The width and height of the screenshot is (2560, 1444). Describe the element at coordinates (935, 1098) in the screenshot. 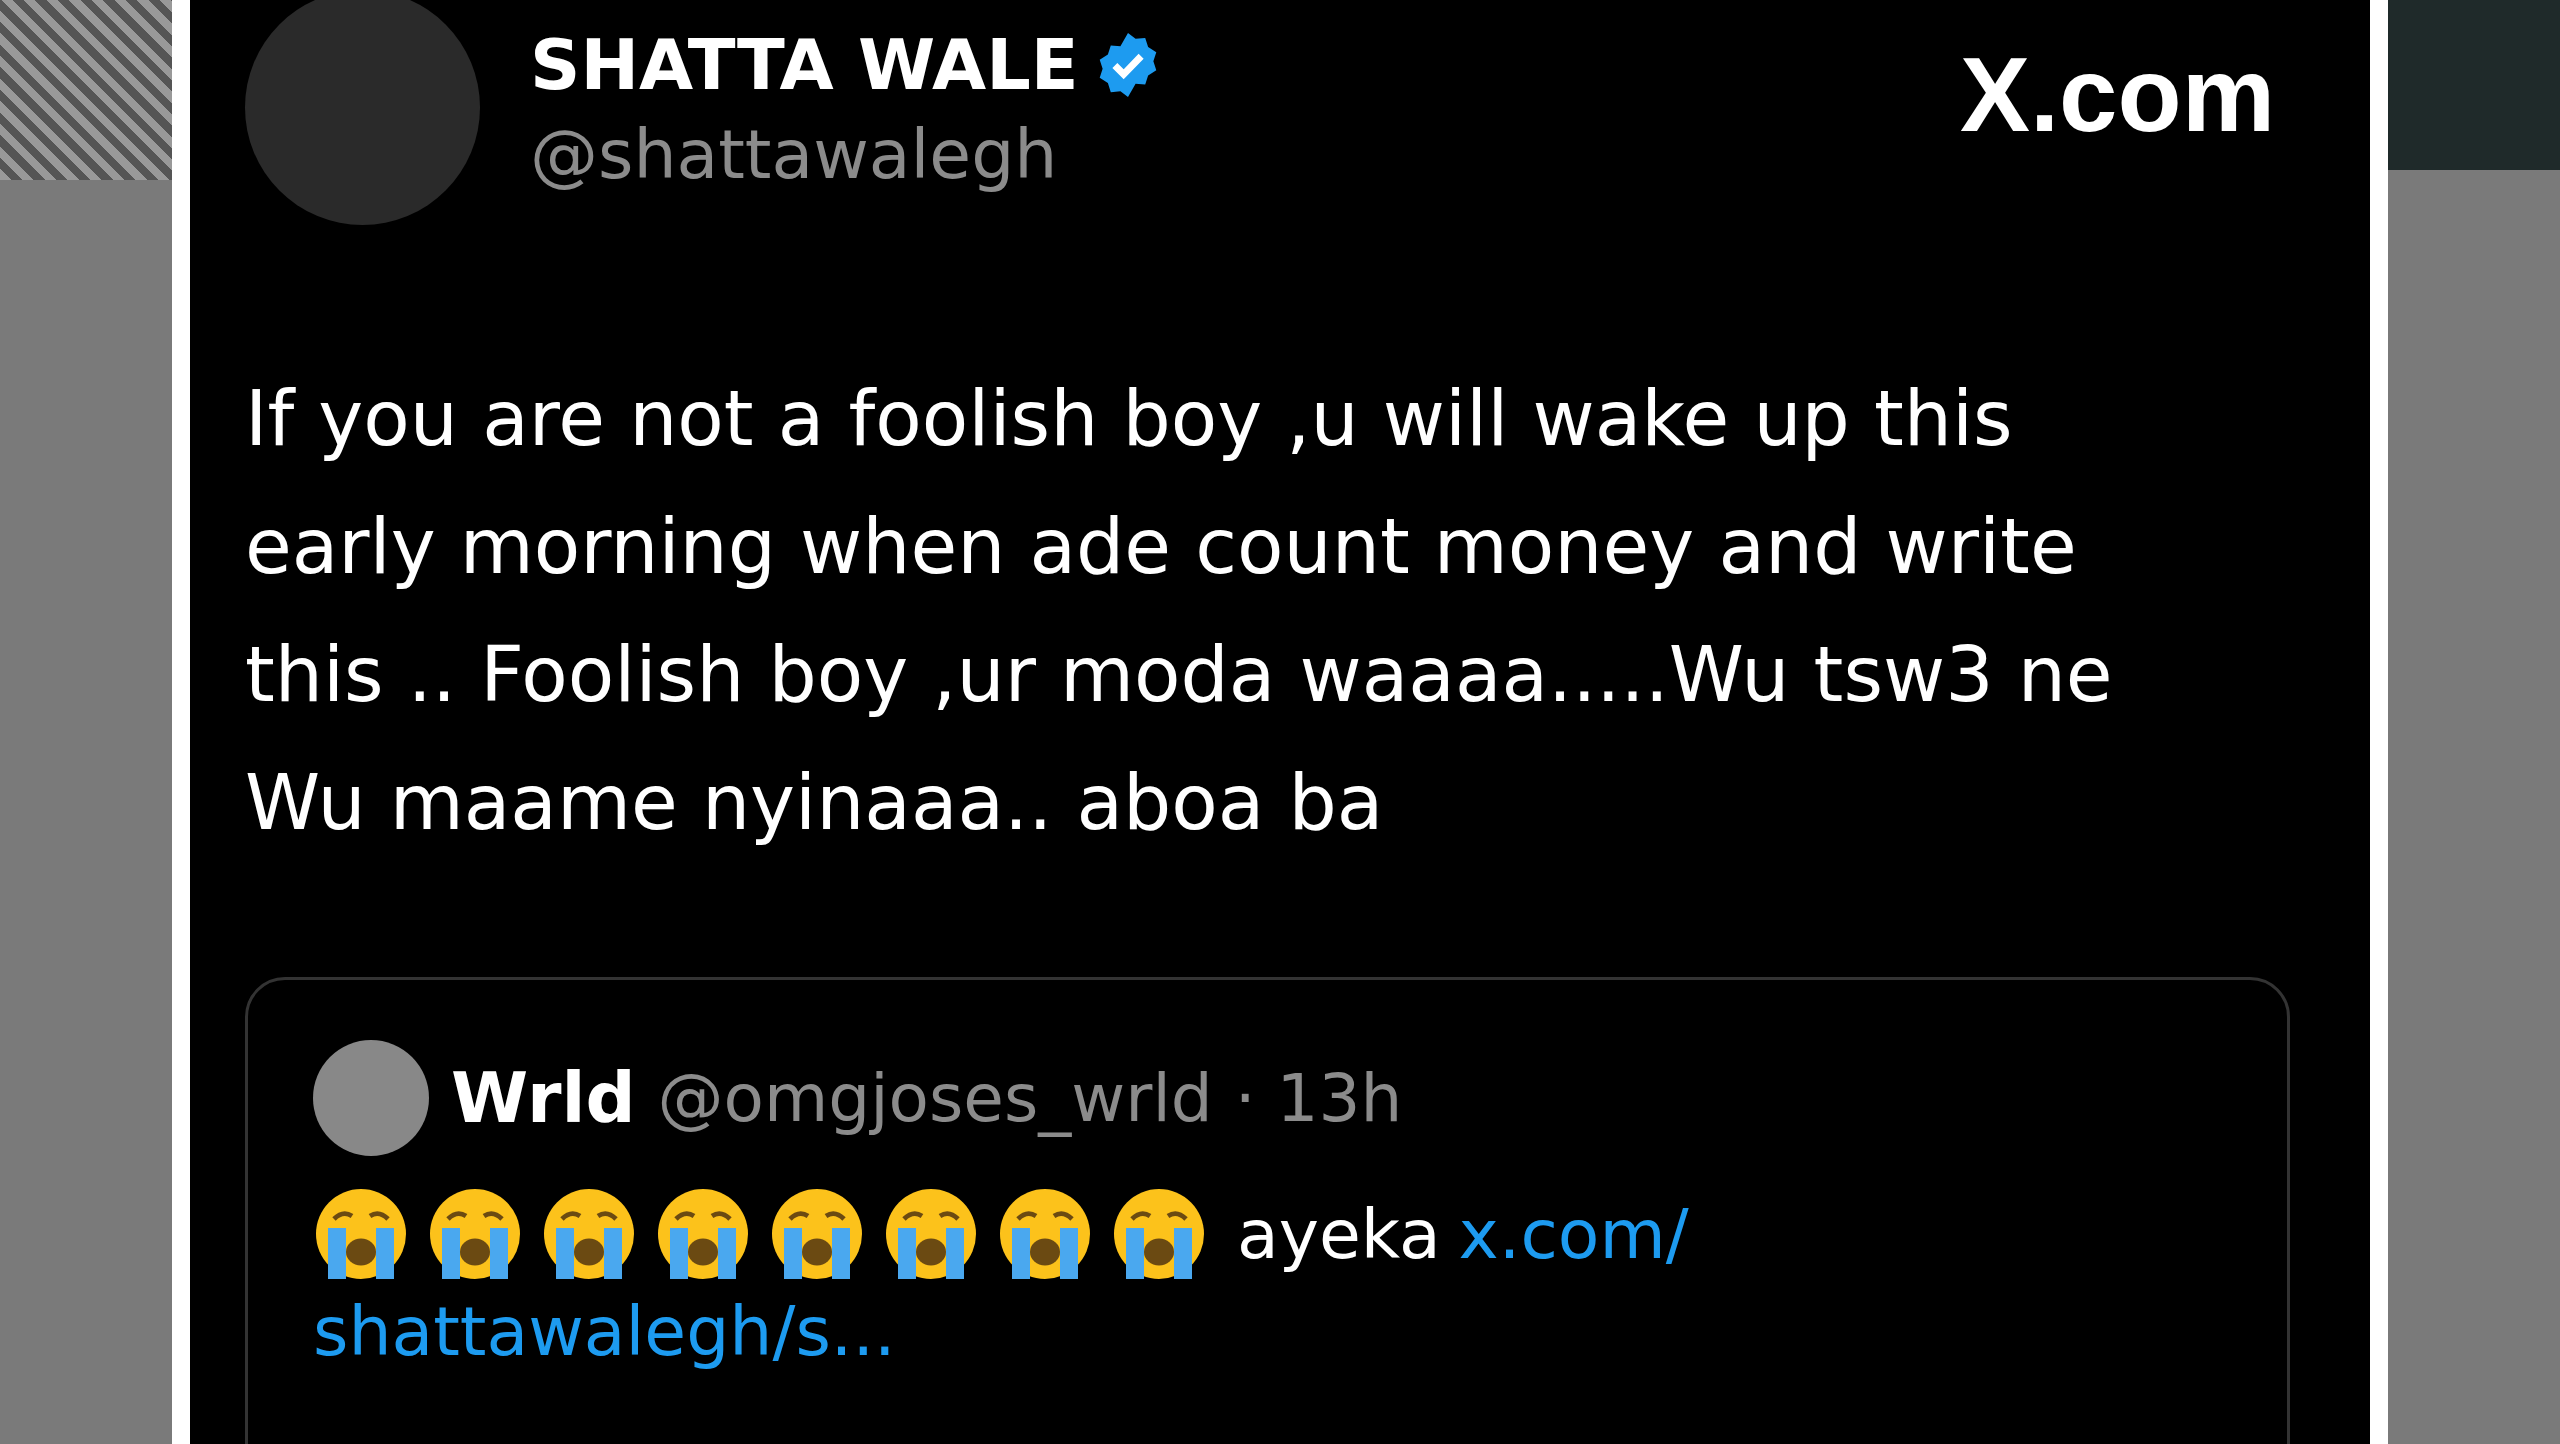

I see `quoted-author-handle: @omgjoses_wrld` at that location.